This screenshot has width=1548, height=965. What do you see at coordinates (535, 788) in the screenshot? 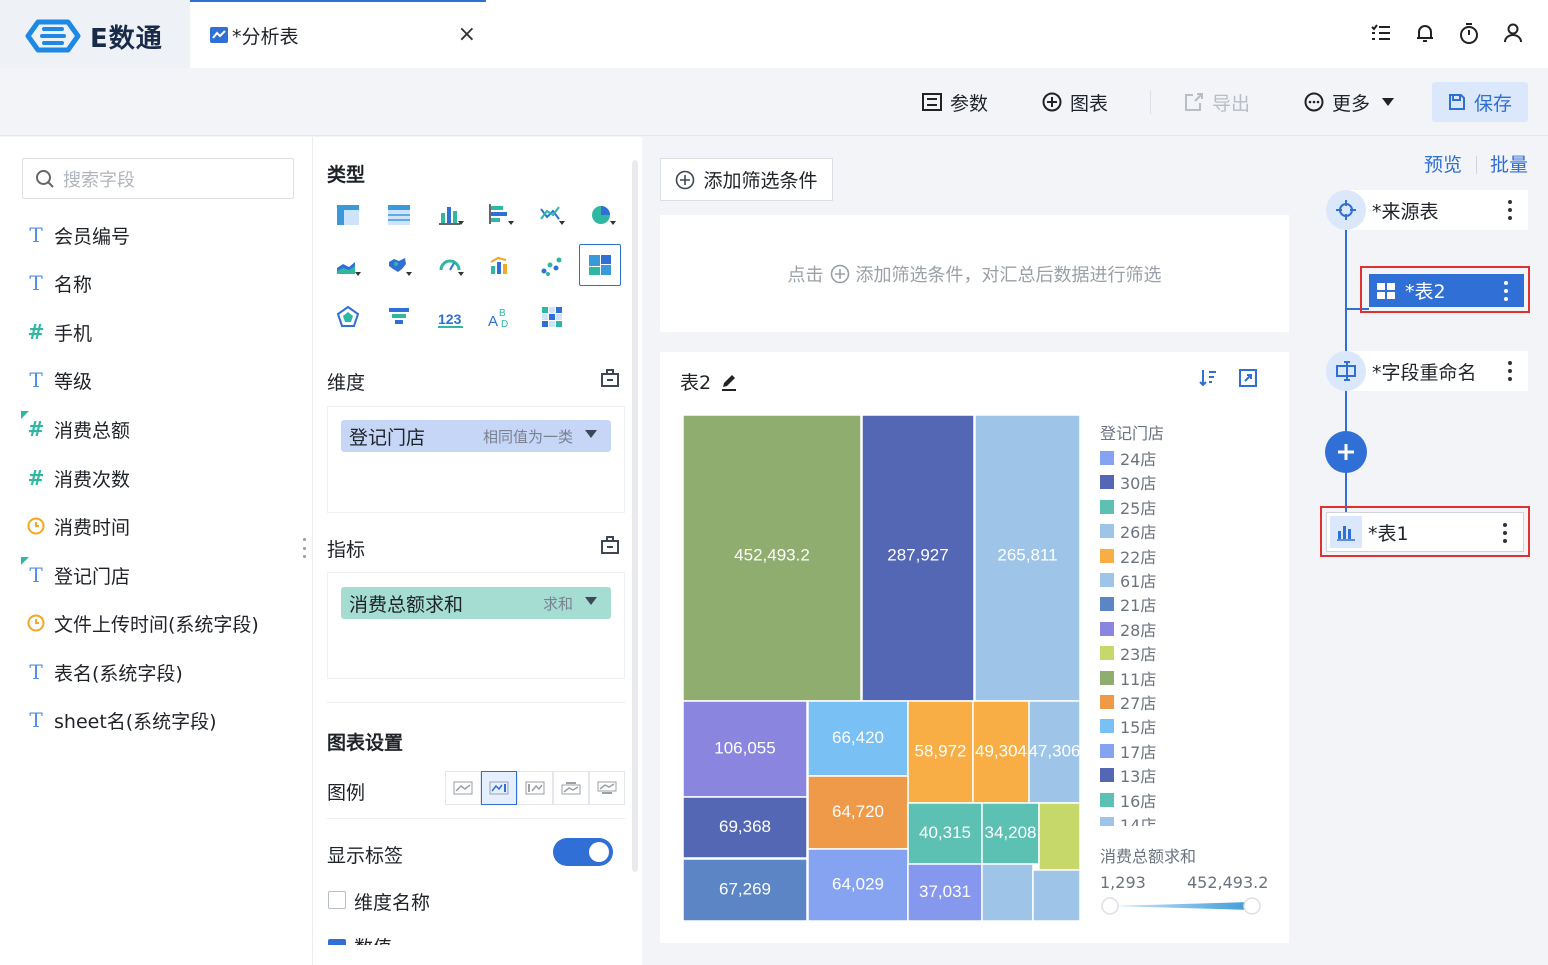
I see `legend-left-option` at bounding box center [535, 788].